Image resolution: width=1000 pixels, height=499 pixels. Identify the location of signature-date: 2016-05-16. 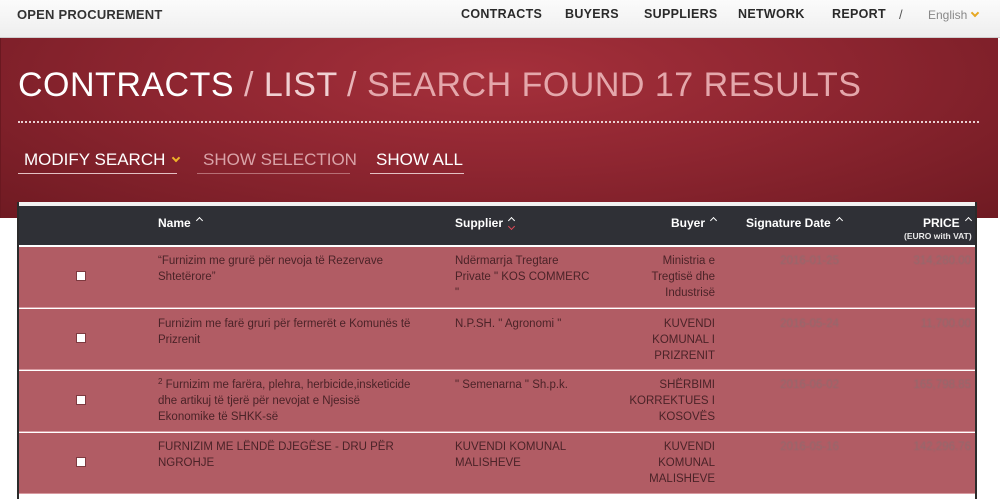
(809, 447).